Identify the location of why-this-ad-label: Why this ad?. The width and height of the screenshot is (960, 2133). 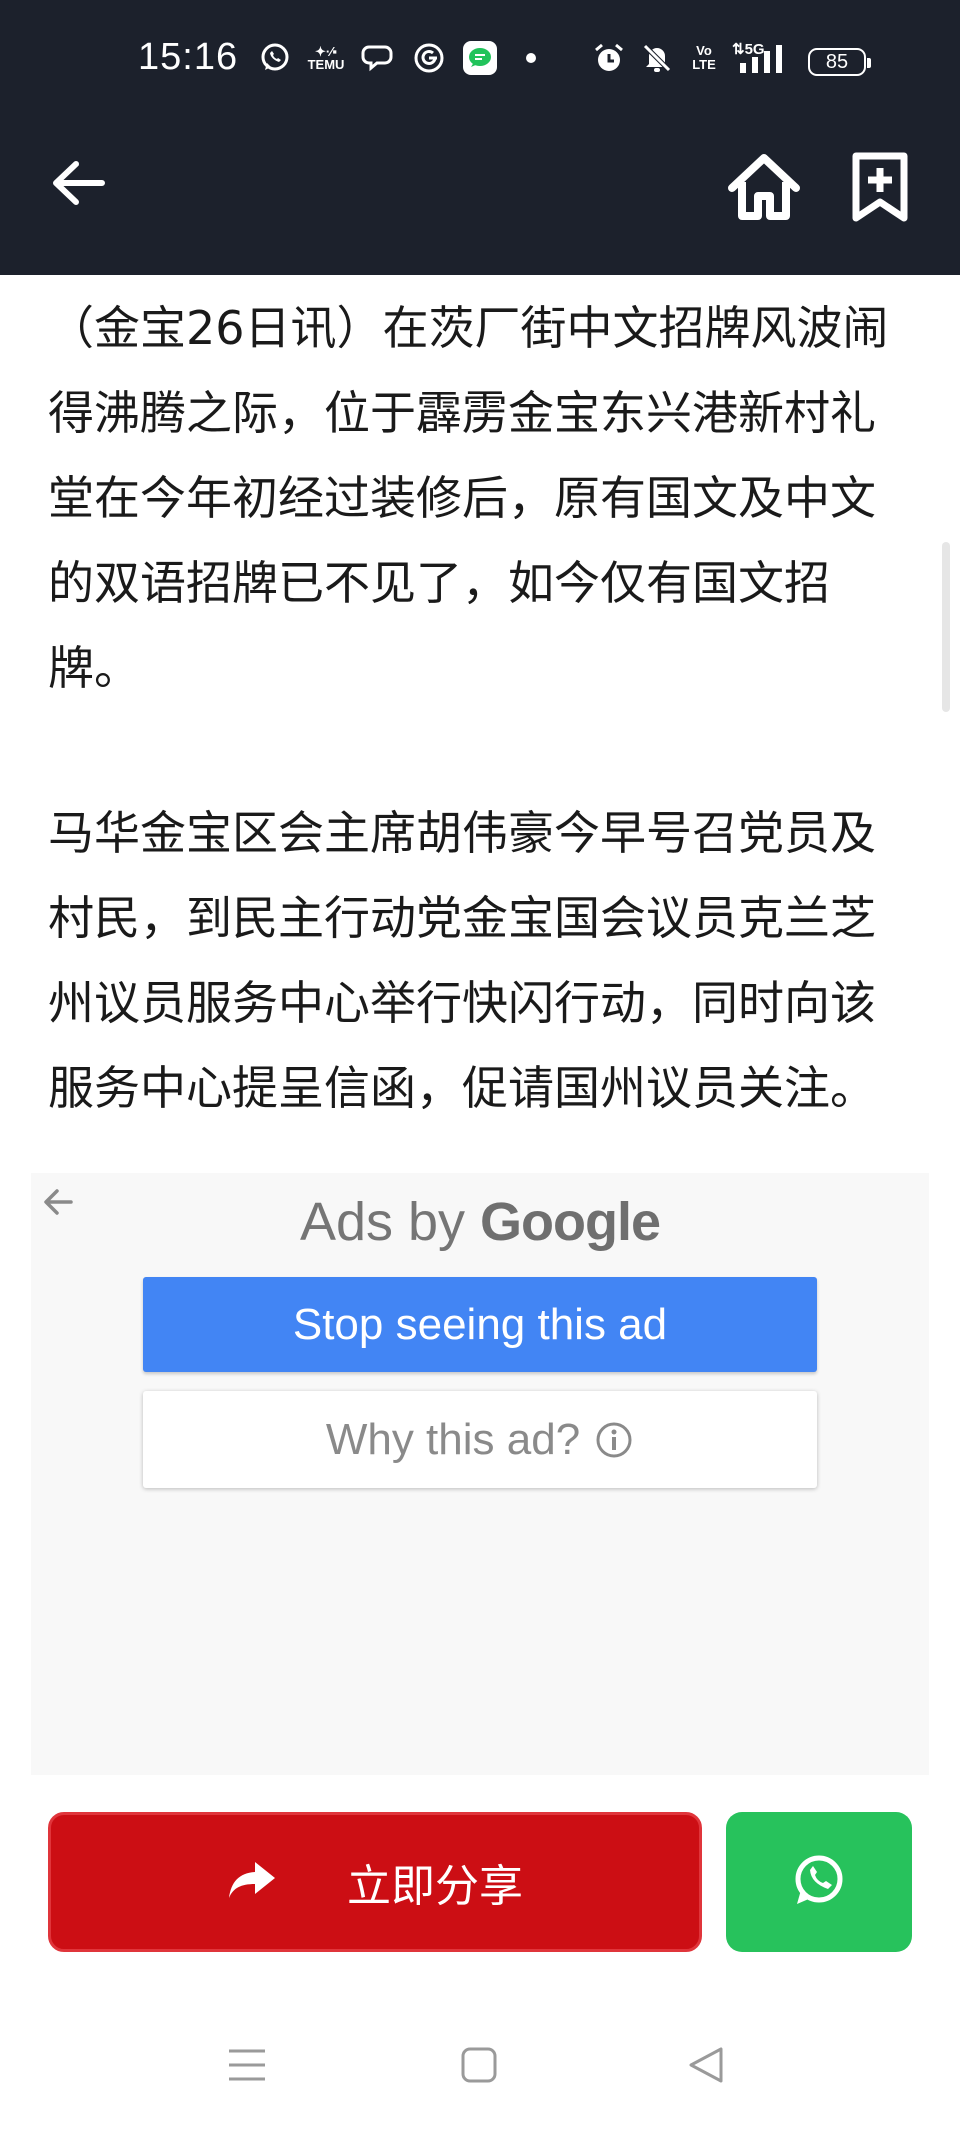
(453, 1439).